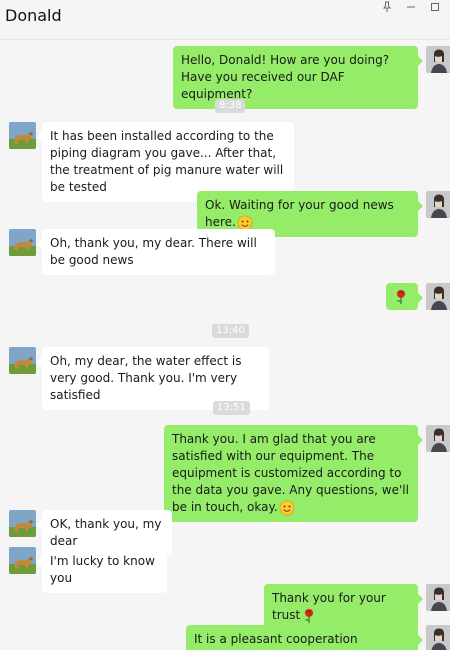 The height and width of the screenshot is (650, 450). What do you see at coordinates (106, 532) in the screenshot?
I see `message-text: OK, thank you, my dear` at bounding box center [106, 532].